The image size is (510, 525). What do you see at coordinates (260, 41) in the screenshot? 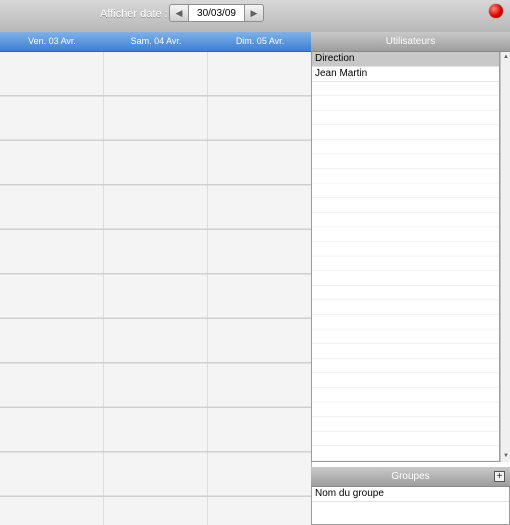
I see `day-column-header: Dim. 05 Avr.` at bounding box center [260, 41].